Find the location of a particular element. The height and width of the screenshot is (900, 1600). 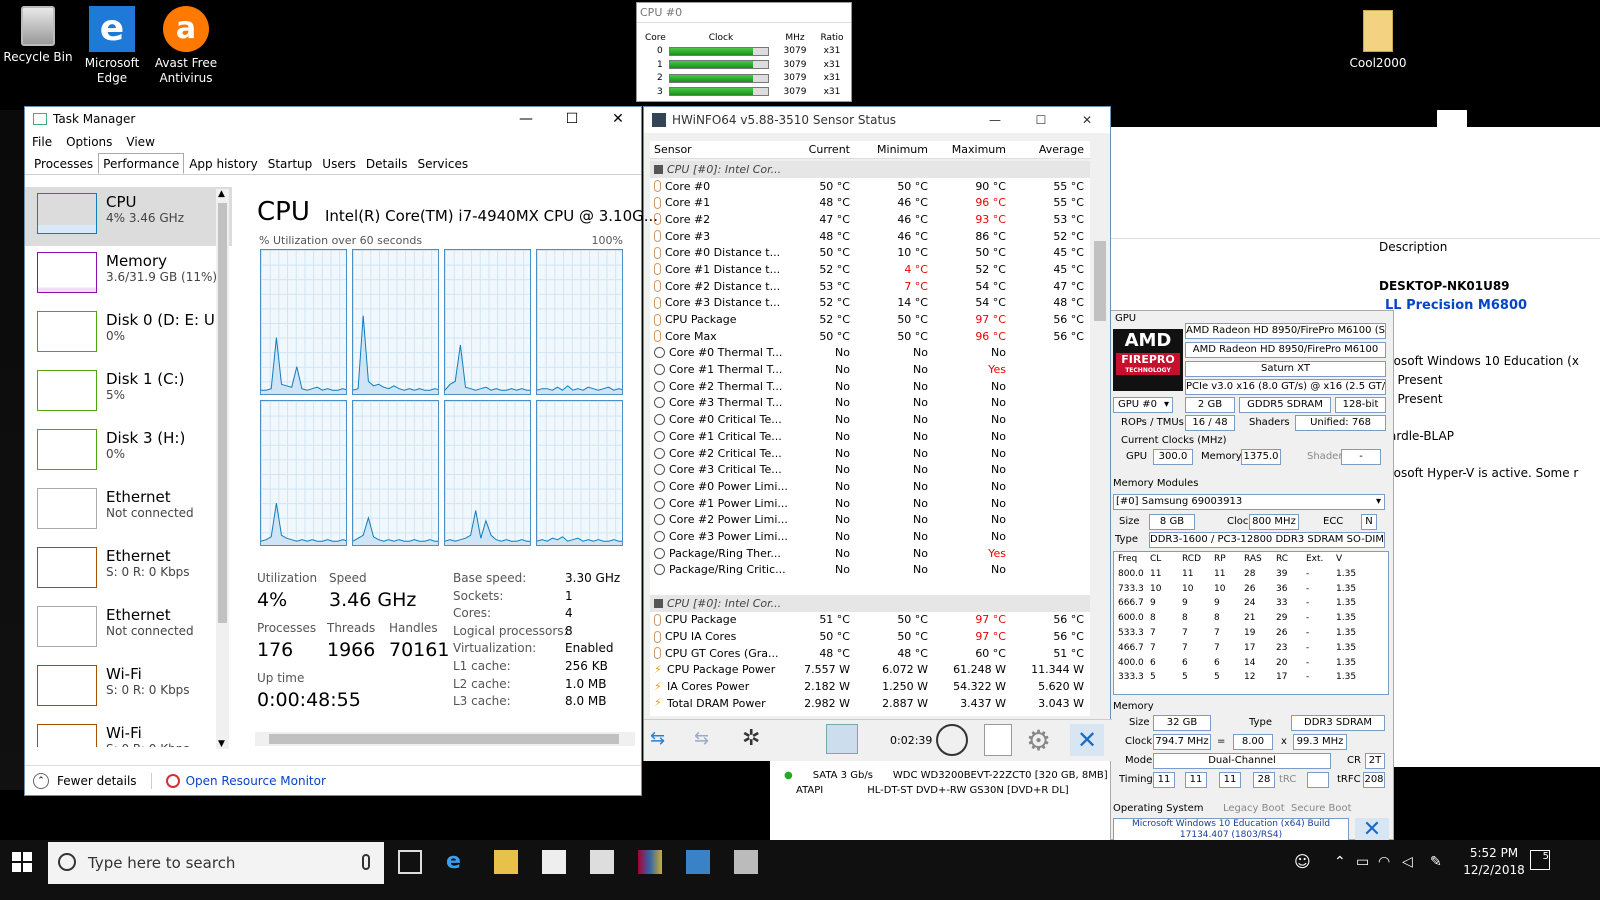

sensor-row: CPU Package 51 °C 50 °C 97 °C 56 °C is located at coordinates (870, 620).